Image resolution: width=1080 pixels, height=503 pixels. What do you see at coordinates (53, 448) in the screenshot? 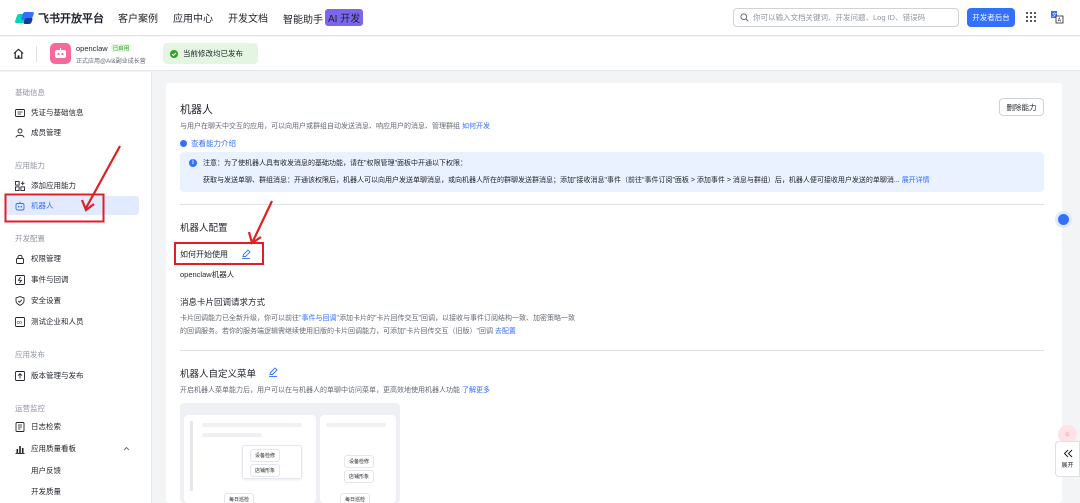
I see `sidebar-item-label: 应用质量看板` at bounding box center [53, 448].